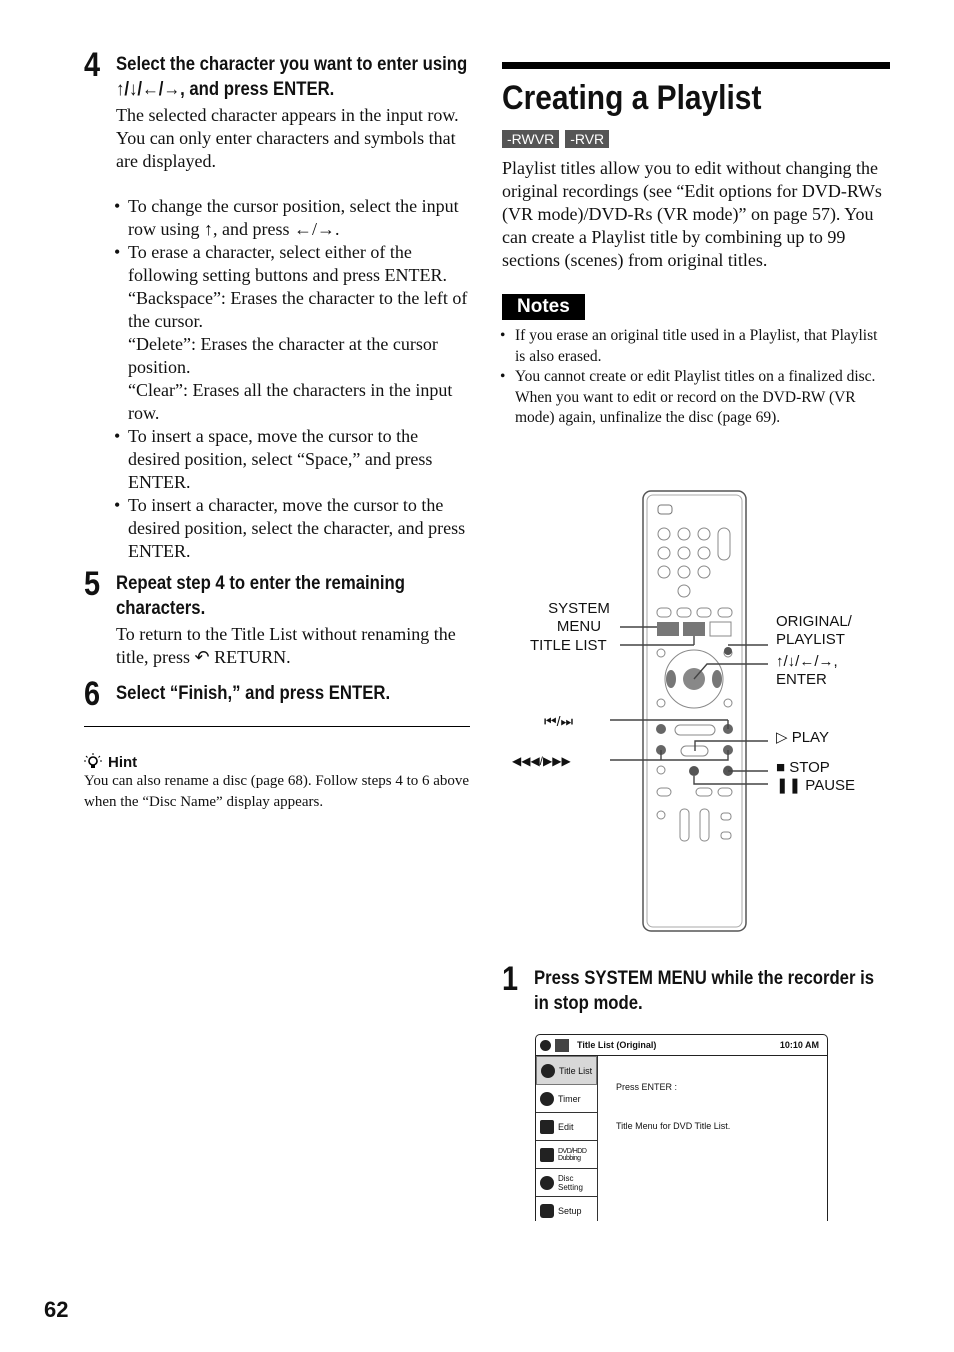 The width and height of the screenshot is (954, 1352). What do you see at coordinates (566, 1209) in the screenshot?
I see `menu-item-setup: Setup` at bounding box center [566, 1209].